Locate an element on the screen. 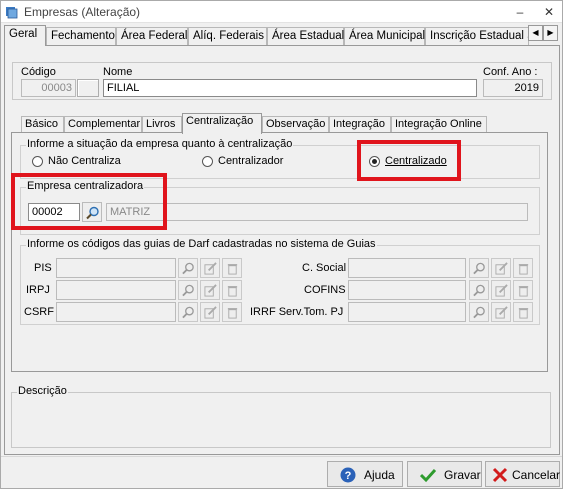 This screenshot has width=563, height=489. cancel-x-icon is located at coordinates (500, 475).